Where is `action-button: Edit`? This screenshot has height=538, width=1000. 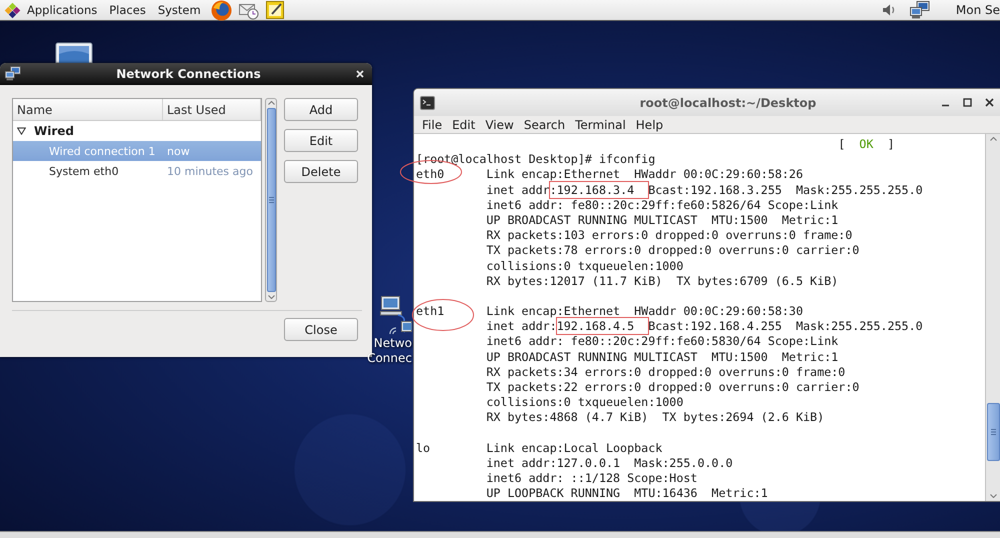
action-button: Edit is located at coordinates (321, 140).